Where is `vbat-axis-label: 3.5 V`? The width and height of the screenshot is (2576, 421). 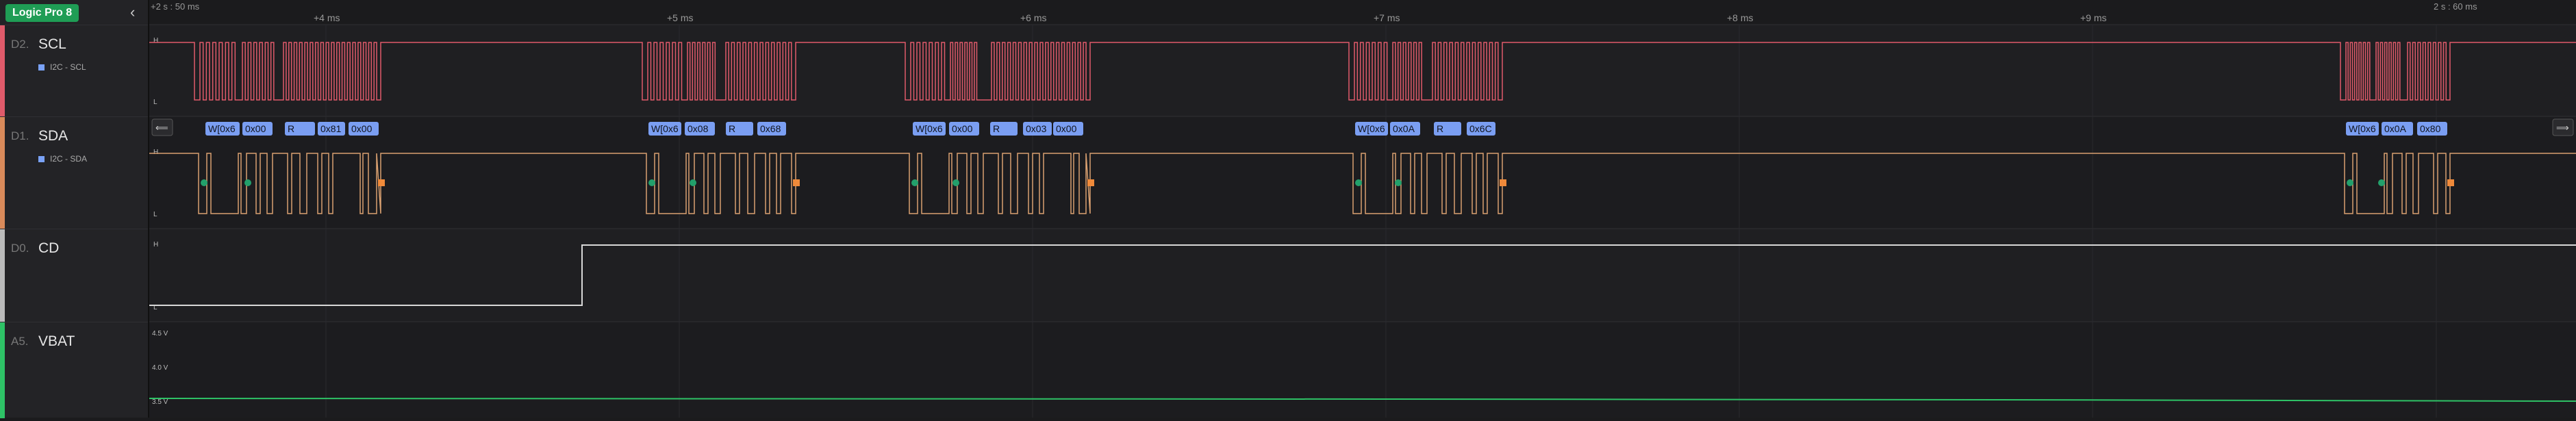
vbat-axis-label: 3.5 V is located at coordinates (160, 402).